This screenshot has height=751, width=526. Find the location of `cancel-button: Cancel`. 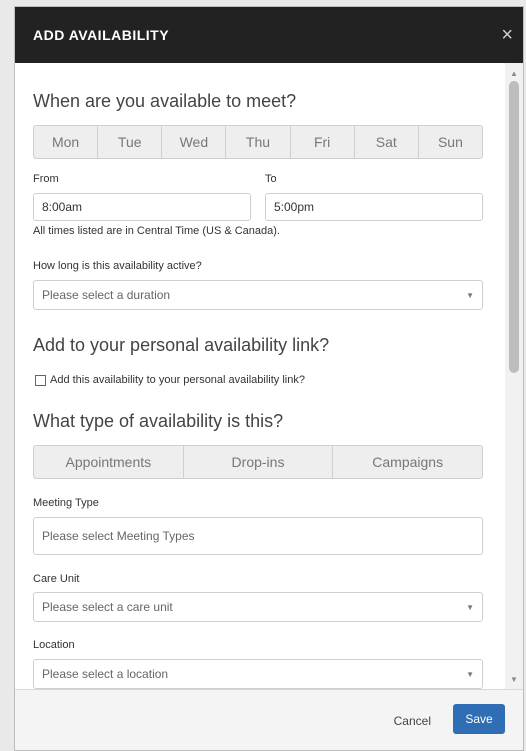

cancel-button: Cancel is located at coordinates (412, 721).